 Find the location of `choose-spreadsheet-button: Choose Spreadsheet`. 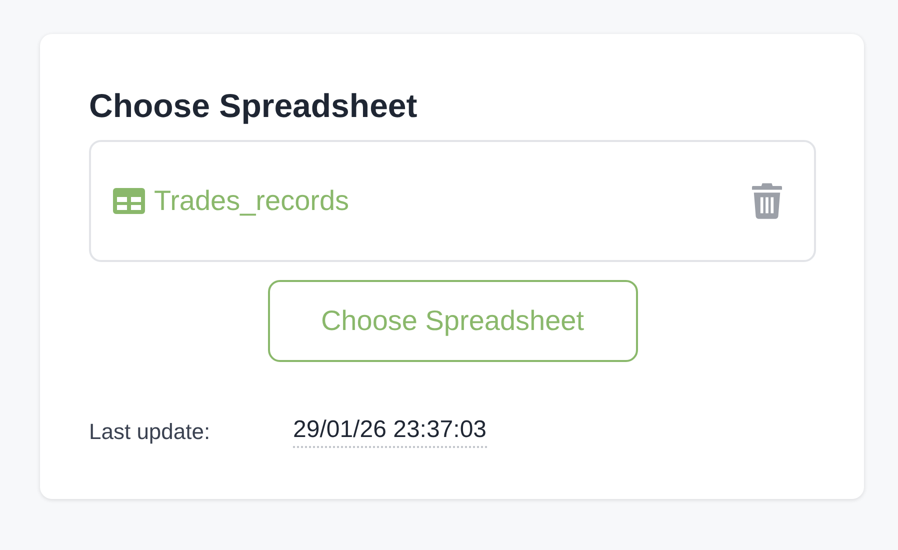

choose-spreadsheet-button: Choose Spreadsheet is located at coordinates (453, 321).